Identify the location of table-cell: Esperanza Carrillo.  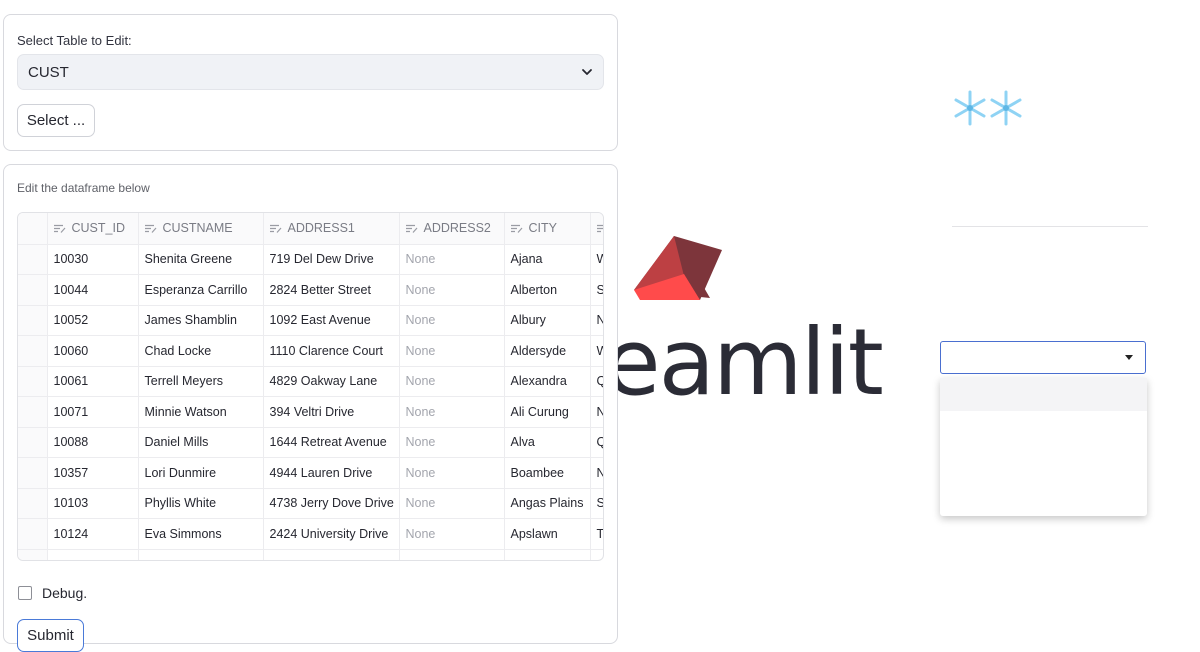
(201, 290).